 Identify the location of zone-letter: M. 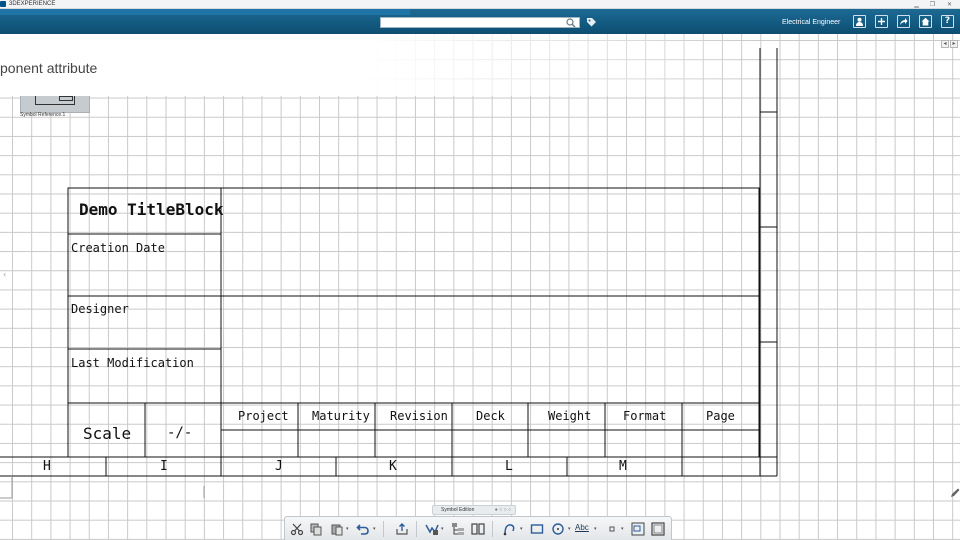
(623, 466).